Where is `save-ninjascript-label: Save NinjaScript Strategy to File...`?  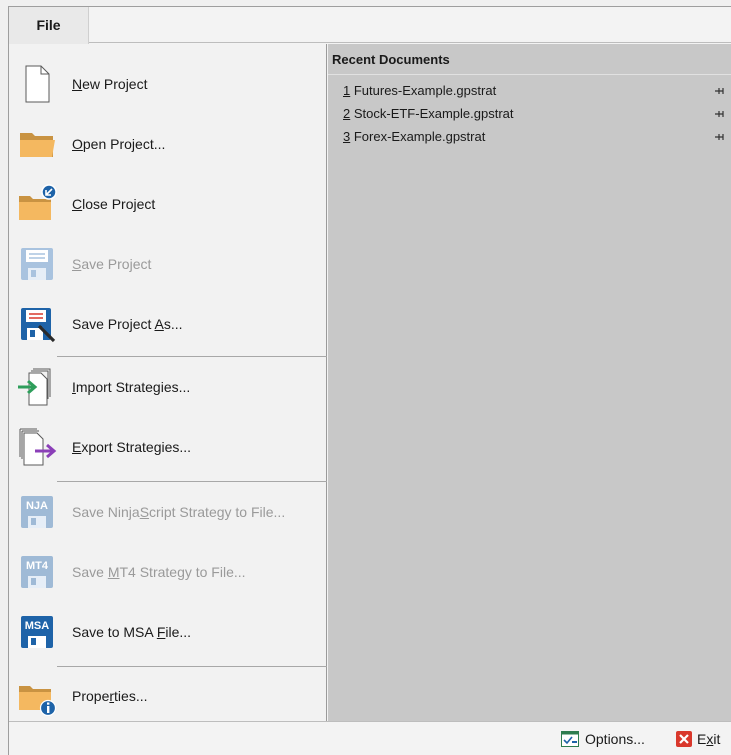
save-ninjascript-label: Save NinjaScript Strategy to File... is located at coordinates (179, 512).